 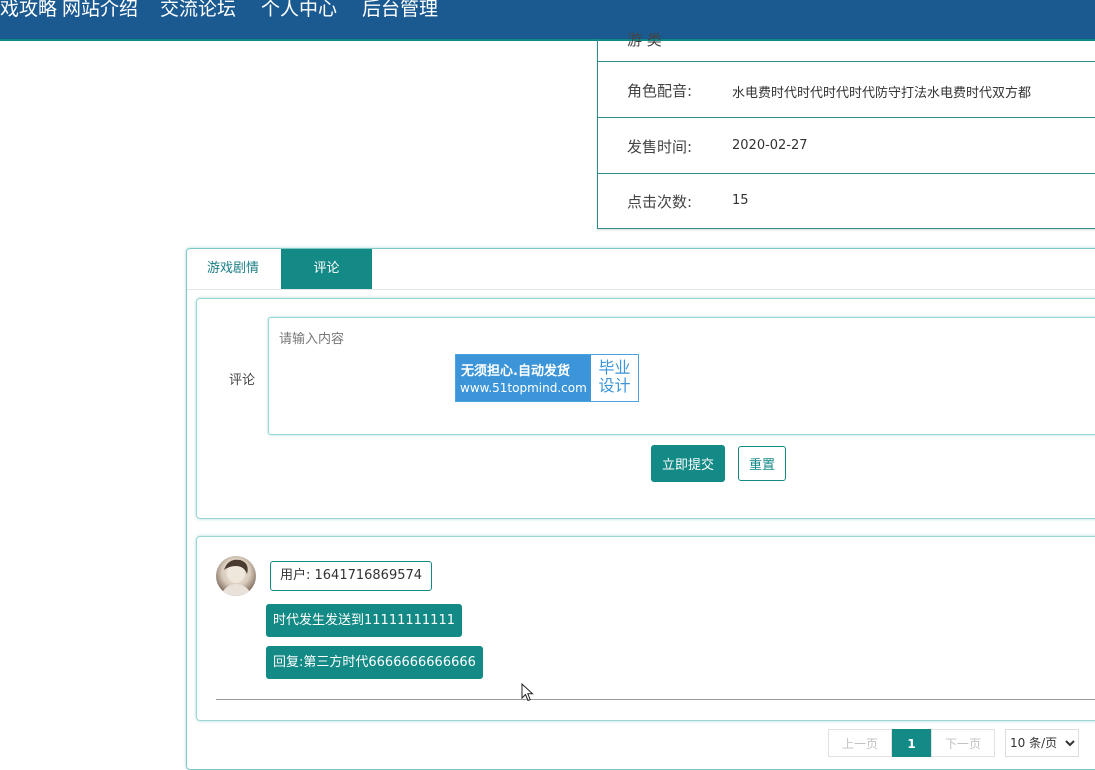 I want to click on watermark-main: 无须担心.自动发货 www.51topmind.com, so click(x=523, y=378).